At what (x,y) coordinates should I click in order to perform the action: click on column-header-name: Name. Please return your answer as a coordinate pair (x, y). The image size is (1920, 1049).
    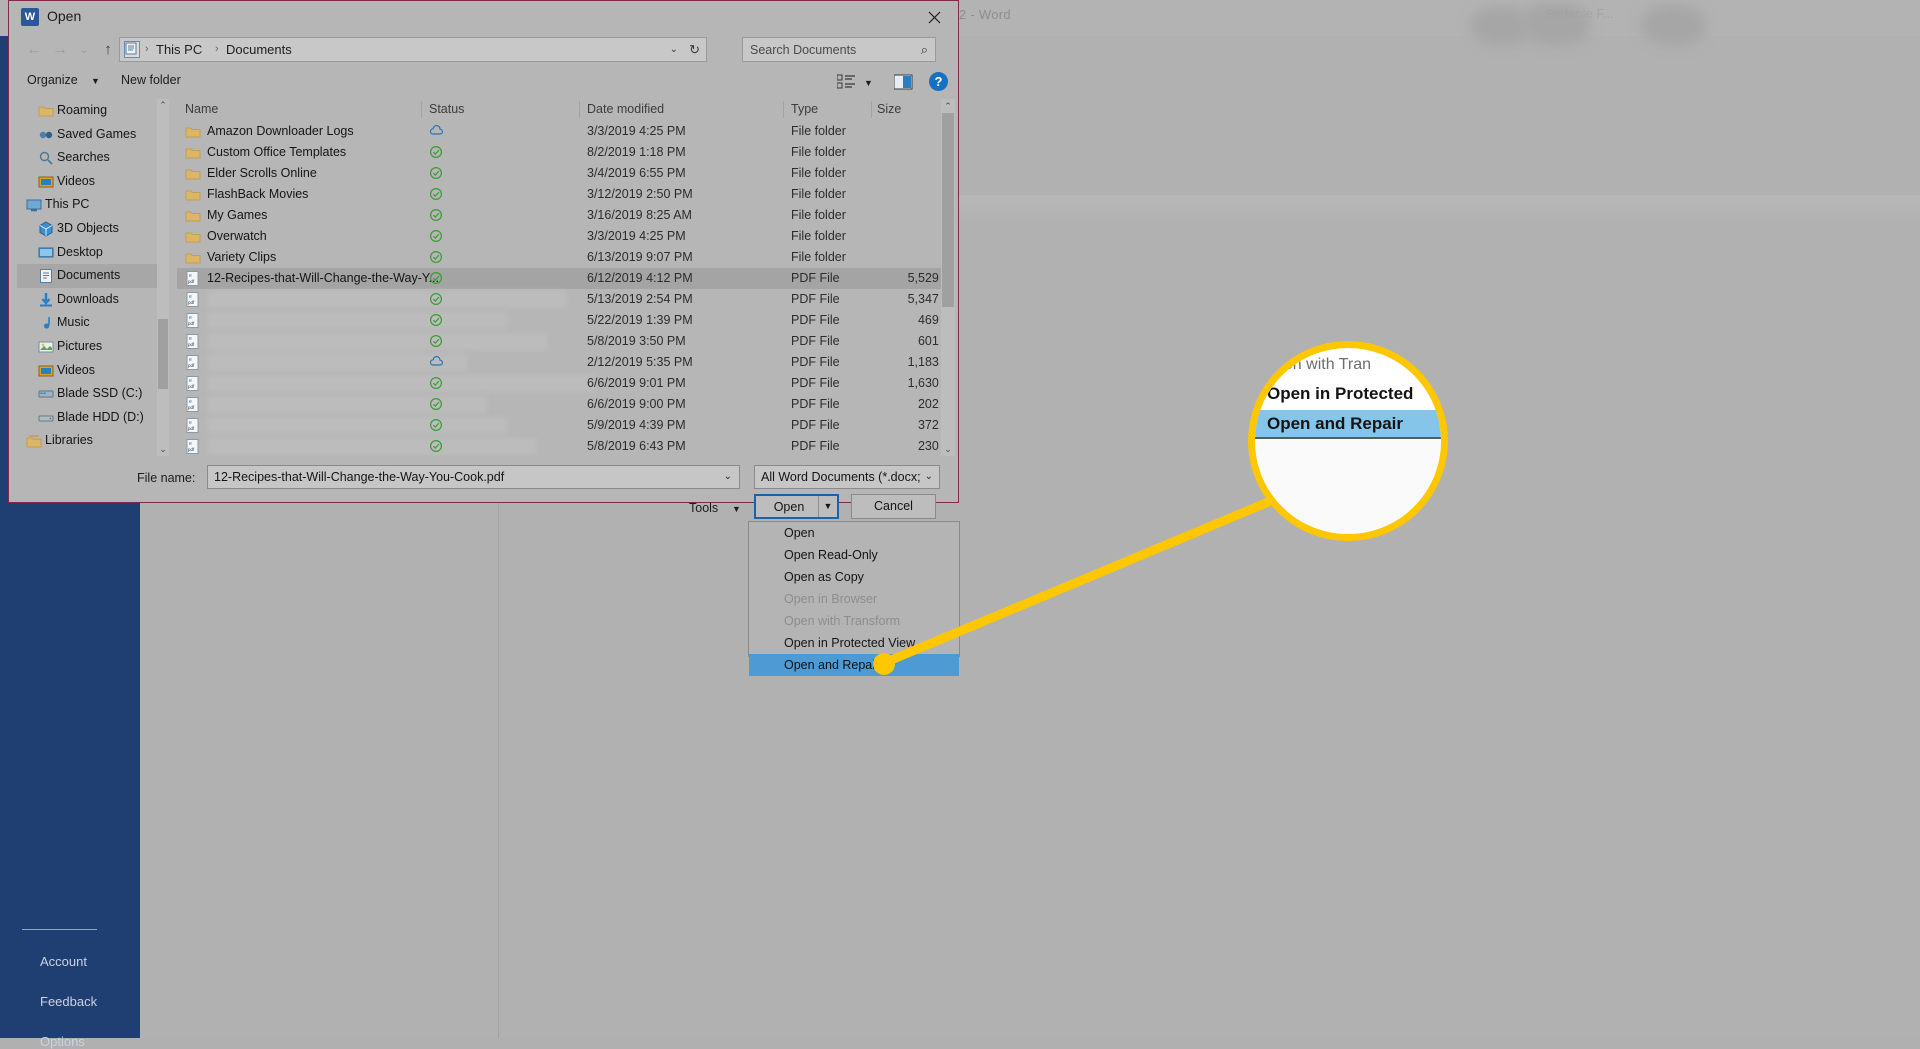
    Looking at the image, I should click on (201, 109).